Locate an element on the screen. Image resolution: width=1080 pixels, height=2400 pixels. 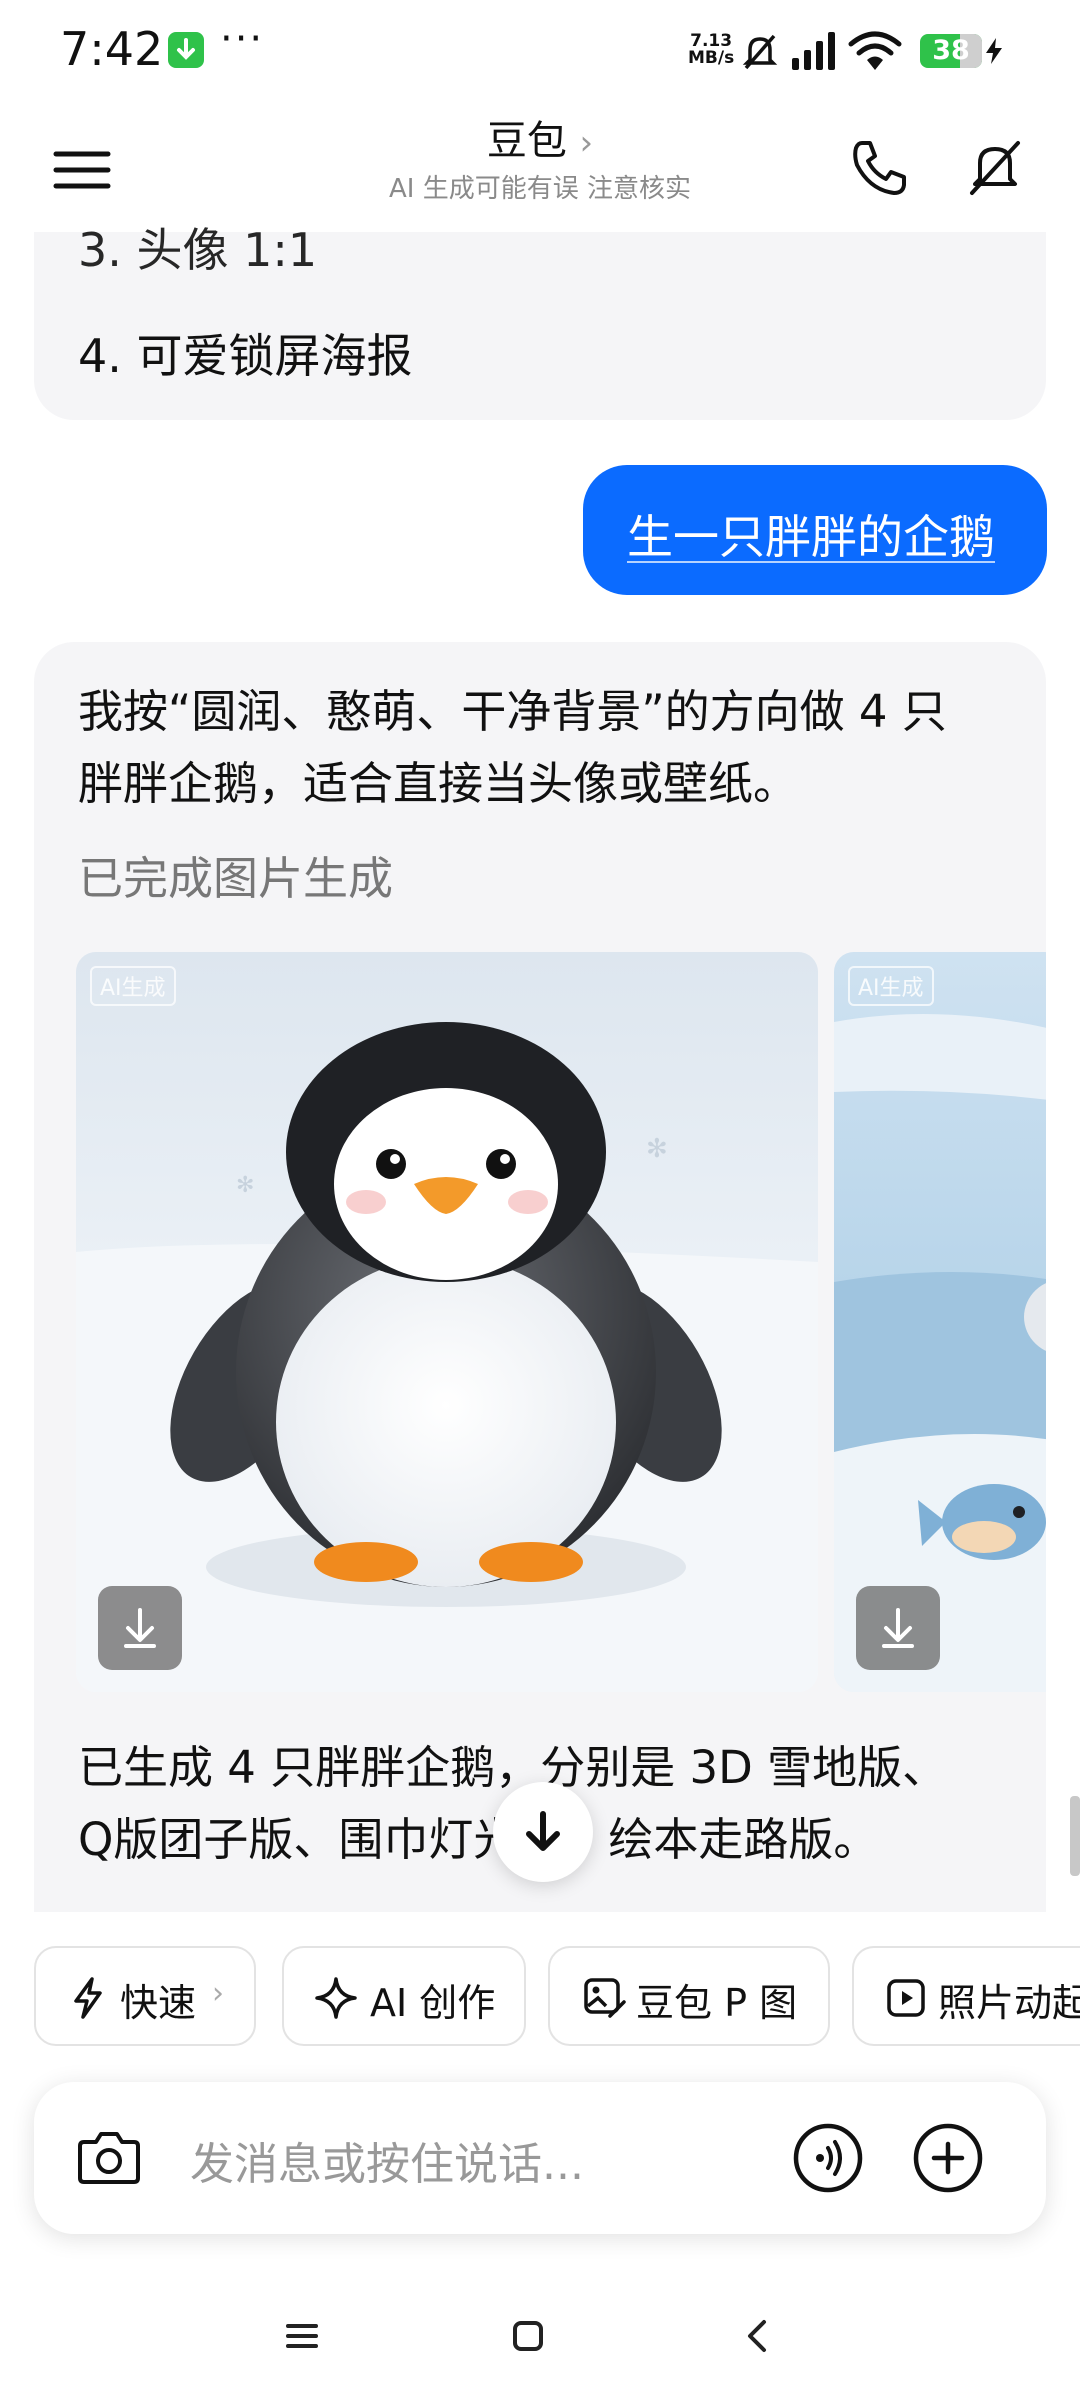
phone-call-icon is located at coordinates (879, 168).